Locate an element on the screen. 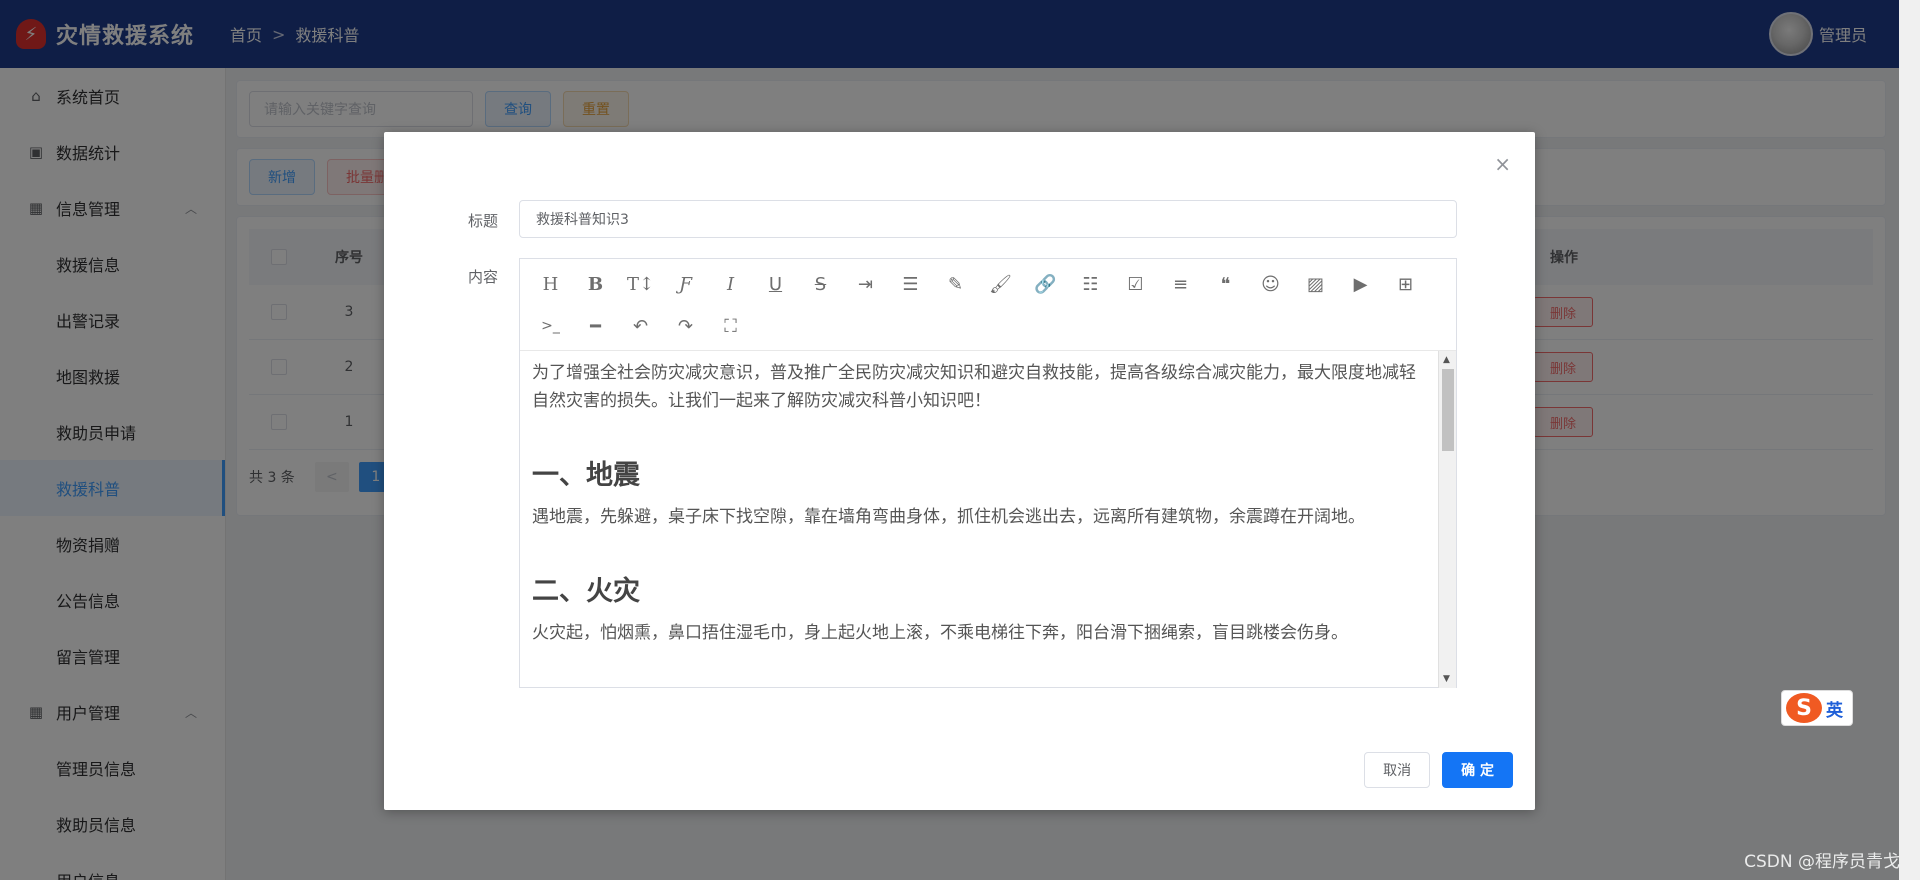  brush-icon: 🖌 is located at coordinates (1000, 284).